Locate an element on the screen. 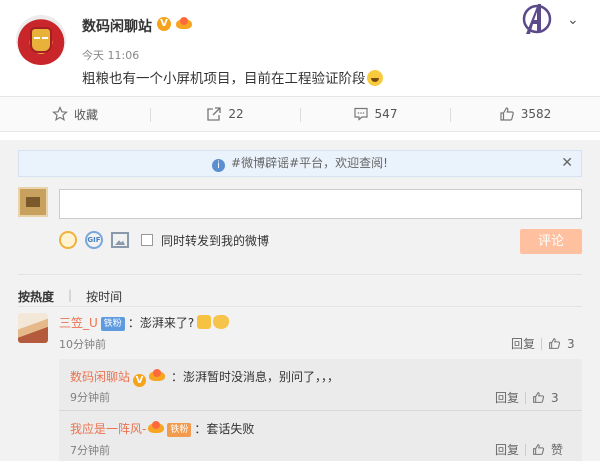  author-avatar is located at coordinates (41, 40).